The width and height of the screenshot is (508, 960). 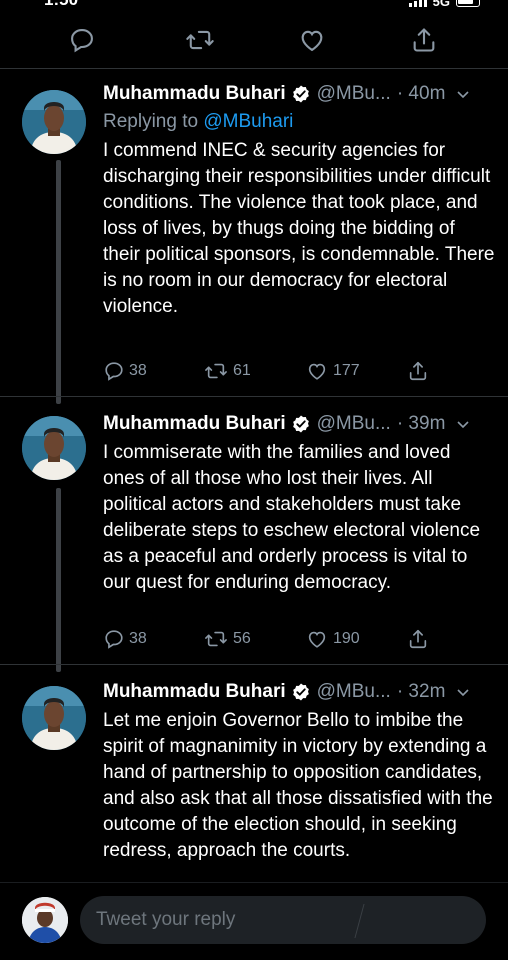 What do you see at coordinates (332, 639) in the screenshot?
I see `like-button: 190` at bounding box center [332, 639].